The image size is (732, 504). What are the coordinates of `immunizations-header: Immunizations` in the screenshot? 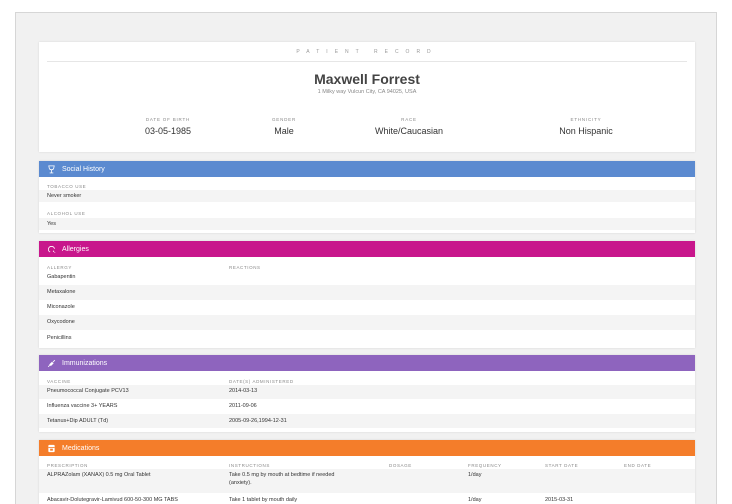 It's located at (367, 363).